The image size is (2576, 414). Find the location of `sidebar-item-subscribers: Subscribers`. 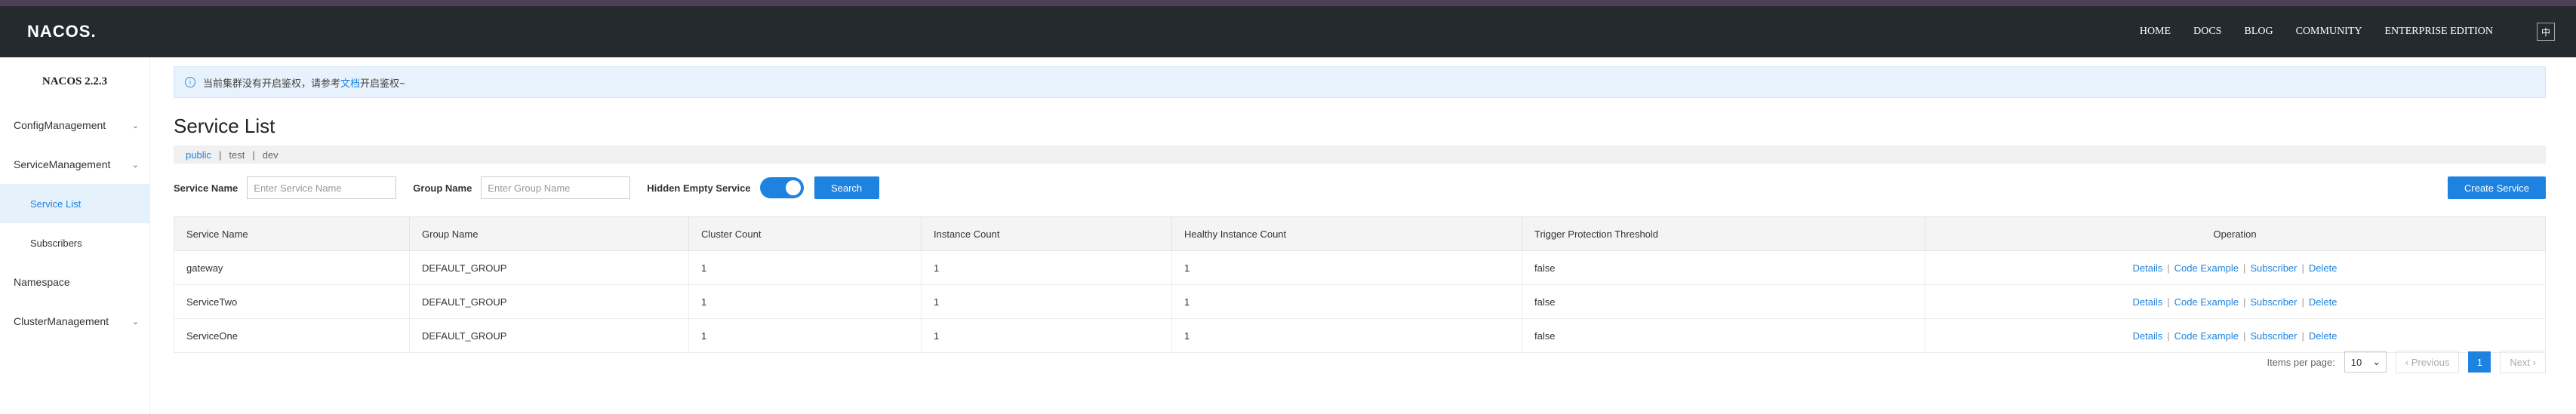

sidebar-item-subscribers: Subscribers is located at coordinates (74, 242).